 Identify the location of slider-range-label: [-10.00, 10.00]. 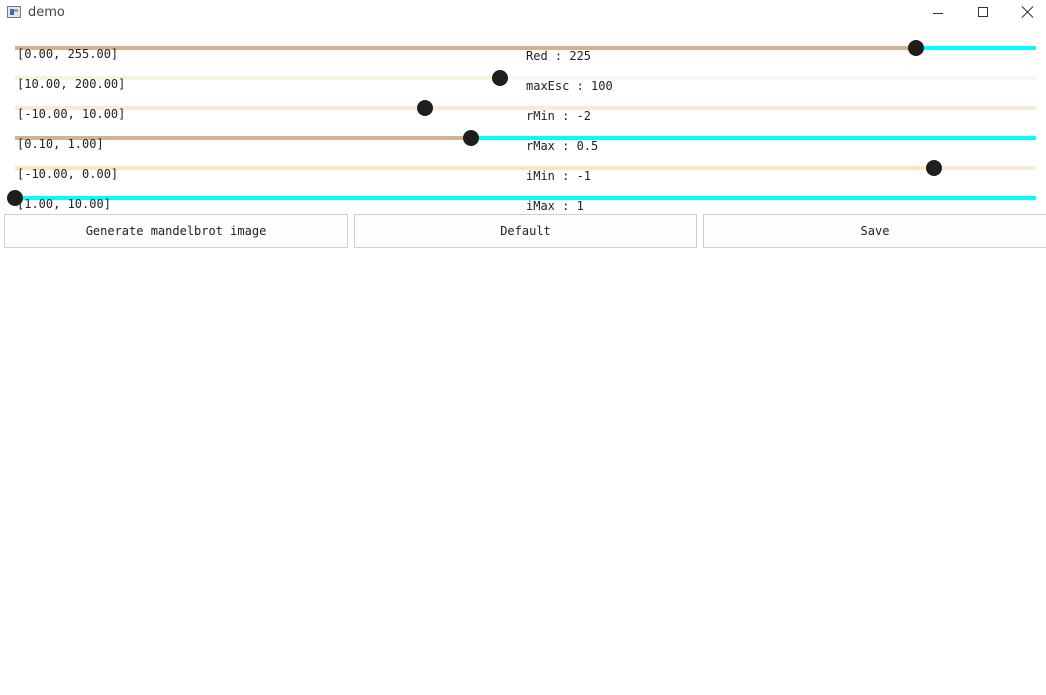
(71, 114).